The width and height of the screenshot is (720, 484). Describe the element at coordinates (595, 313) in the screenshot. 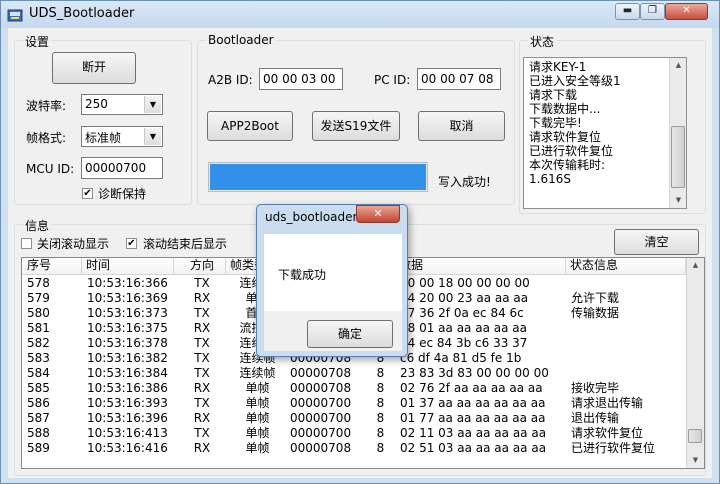

I see `table-cell: 传输数据` at that location.